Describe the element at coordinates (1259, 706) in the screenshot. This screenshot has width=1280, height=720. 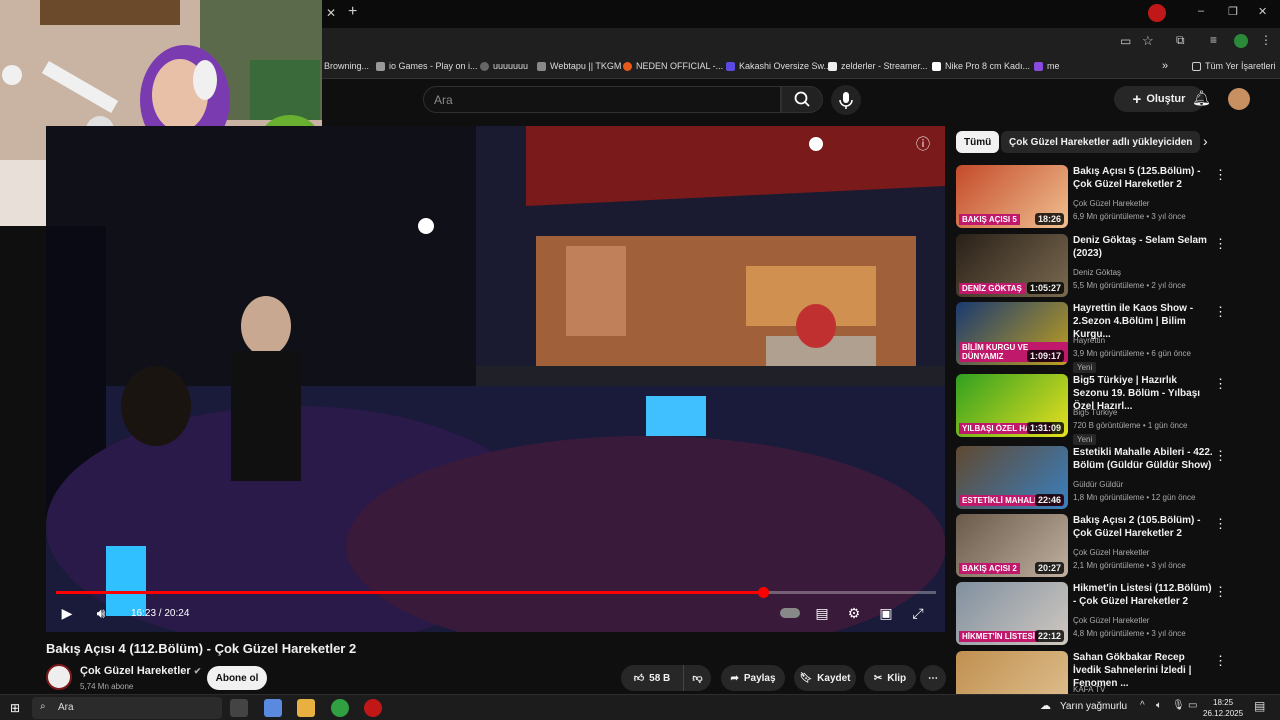
I see `notification-center-icon: ▤` at that location.